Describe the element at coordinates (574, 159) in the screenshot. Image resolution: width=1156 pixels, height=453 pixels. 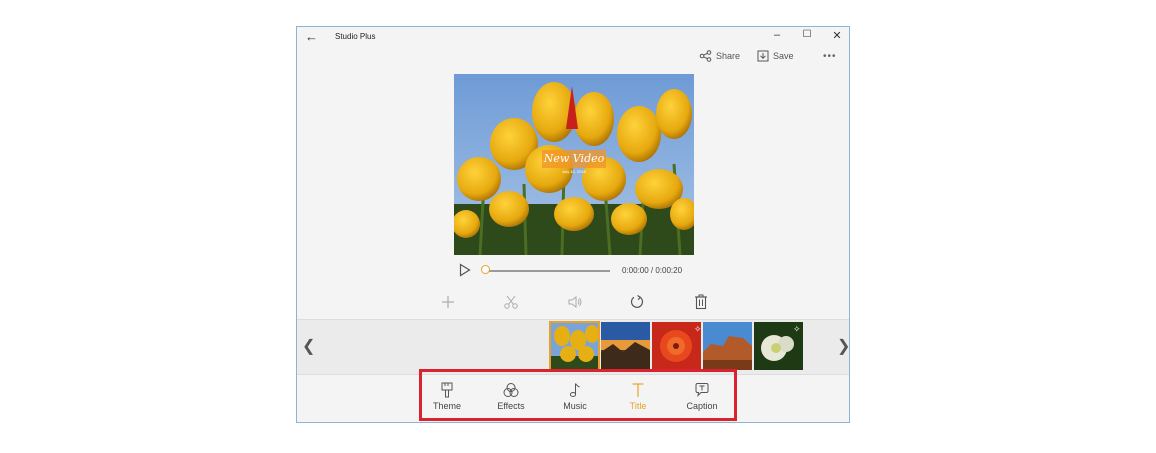
I see `video-title-overlay: New Video` at that location.